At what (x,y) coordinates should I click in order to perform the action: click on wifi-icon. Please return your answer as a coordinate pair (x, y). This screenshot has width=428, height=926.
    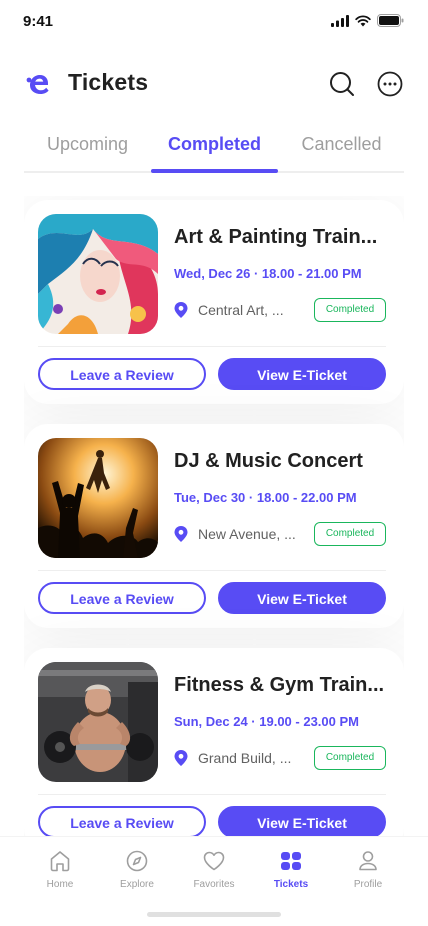
    Looking at the image, I should click on (363, 20).